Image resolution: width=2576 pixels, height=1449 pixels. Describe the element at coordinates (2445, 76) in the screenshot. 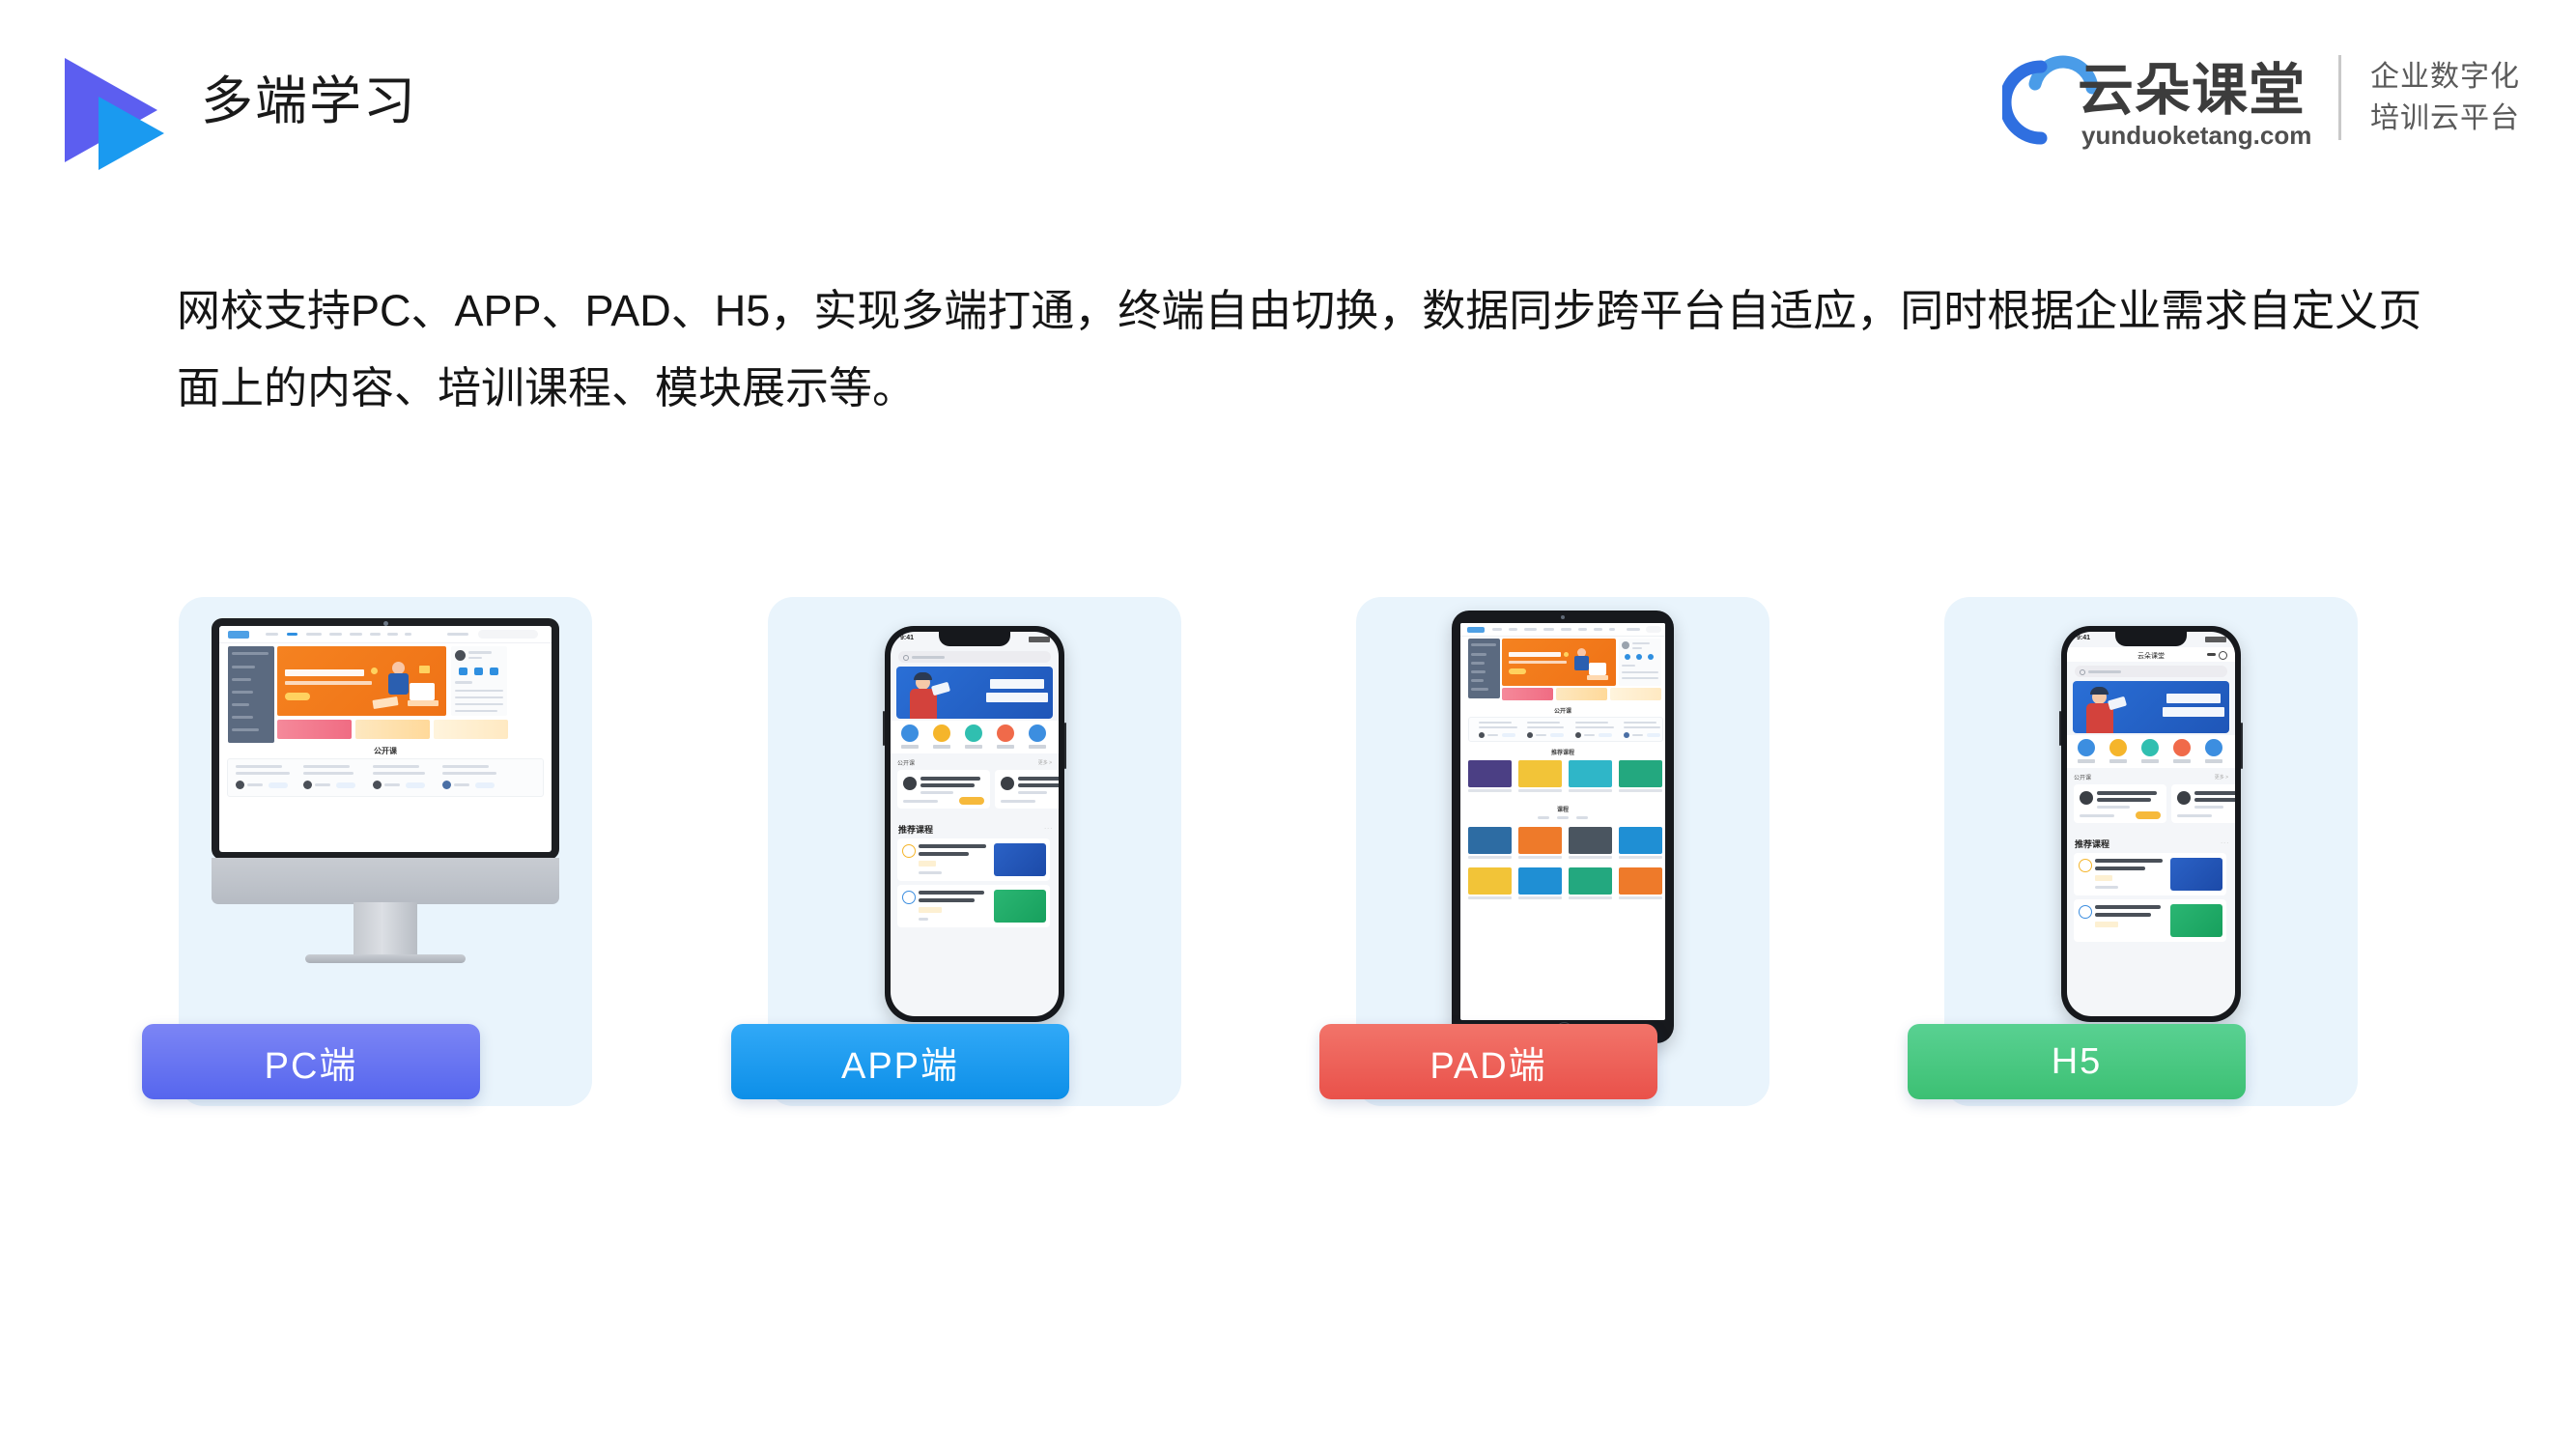

I see `tagline-line-1: 企业数字化` at that location.